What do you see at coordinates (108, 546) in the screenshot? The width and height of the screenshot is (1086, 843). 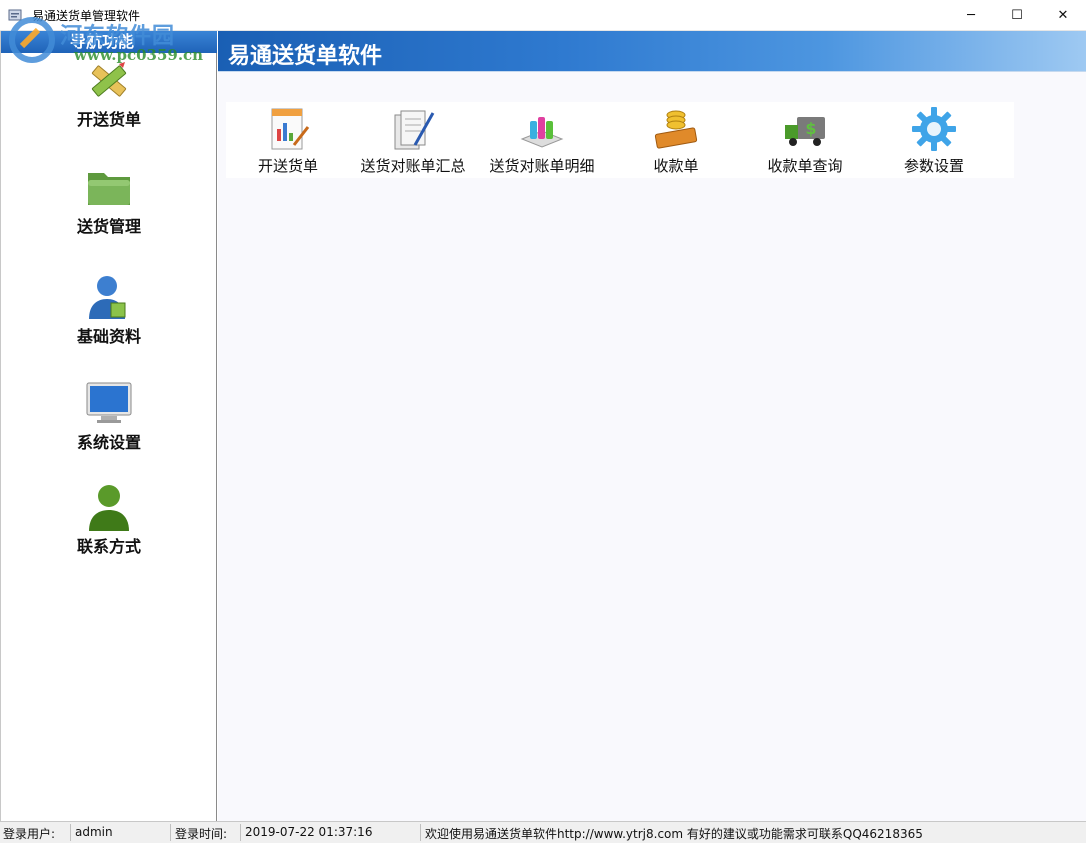 I see `sidebar-item-label: 联系方式` at bounding box center [108, 546].